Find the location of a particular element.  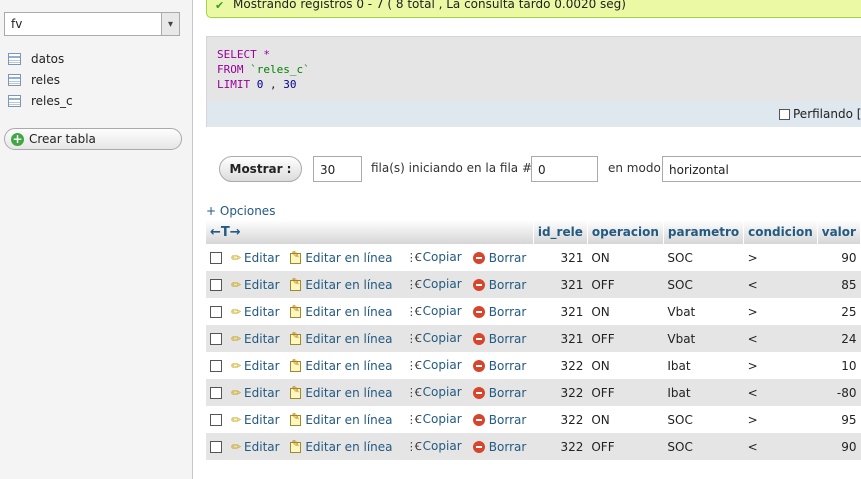

rows-count-input: 30 is located at coordinates (337, 169).